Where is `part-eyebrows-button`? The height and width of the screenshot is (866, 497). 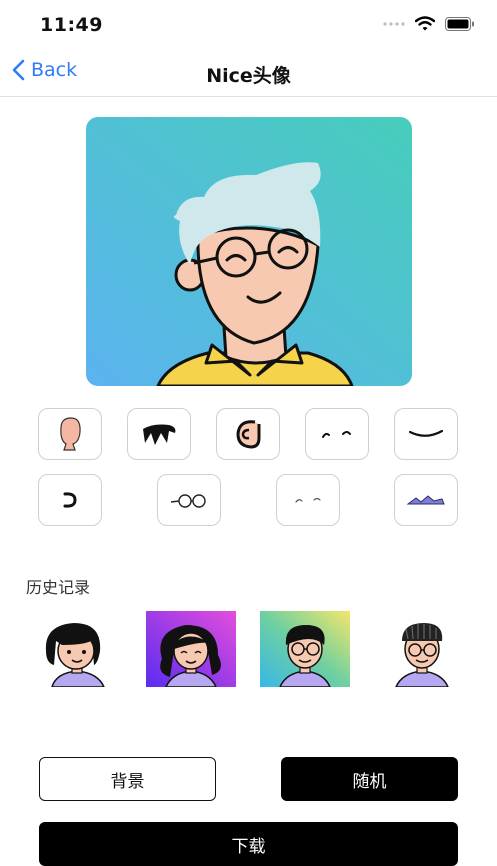
part-eyebrows-button is located at coordinates (159, 434).